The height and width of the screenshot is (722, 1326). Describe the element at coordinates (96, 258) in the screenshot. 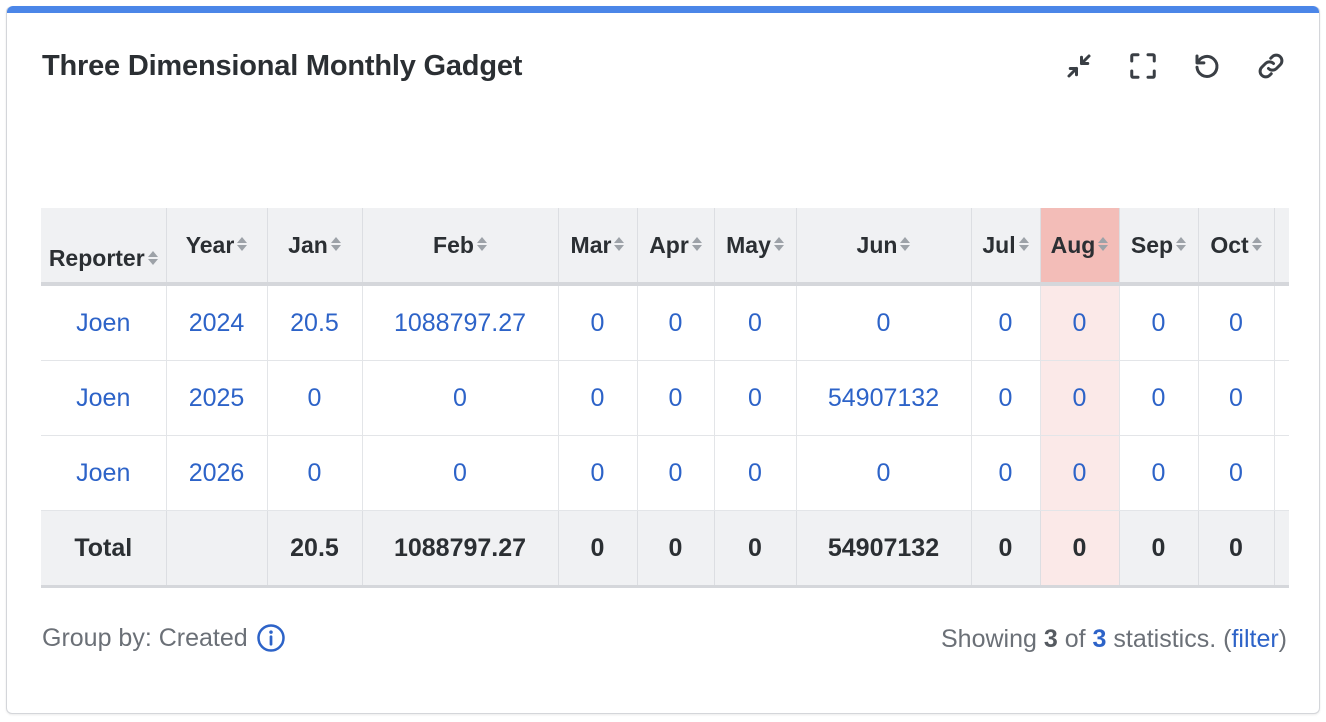

I see `column-header-label: Reporter` at that location.